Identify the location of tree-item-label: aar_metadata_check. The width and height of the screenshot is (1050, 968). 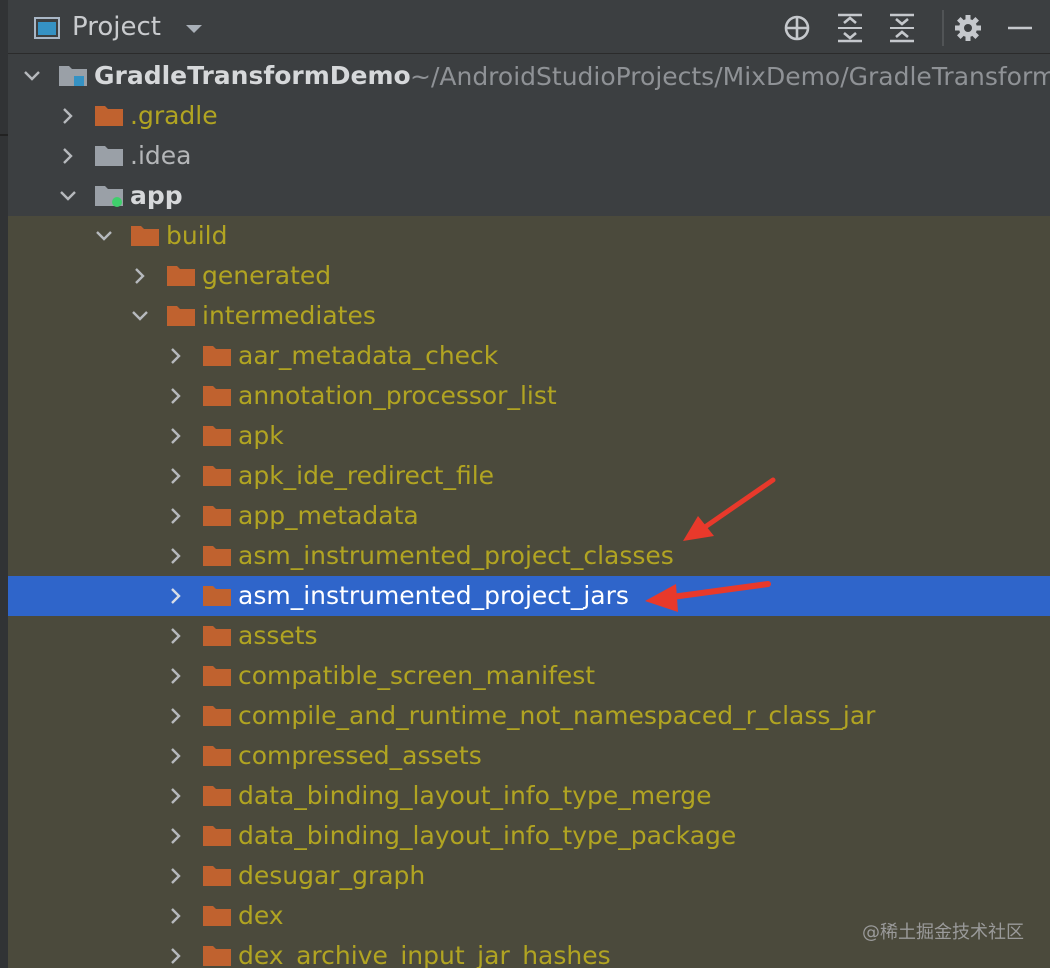
(368, 355).